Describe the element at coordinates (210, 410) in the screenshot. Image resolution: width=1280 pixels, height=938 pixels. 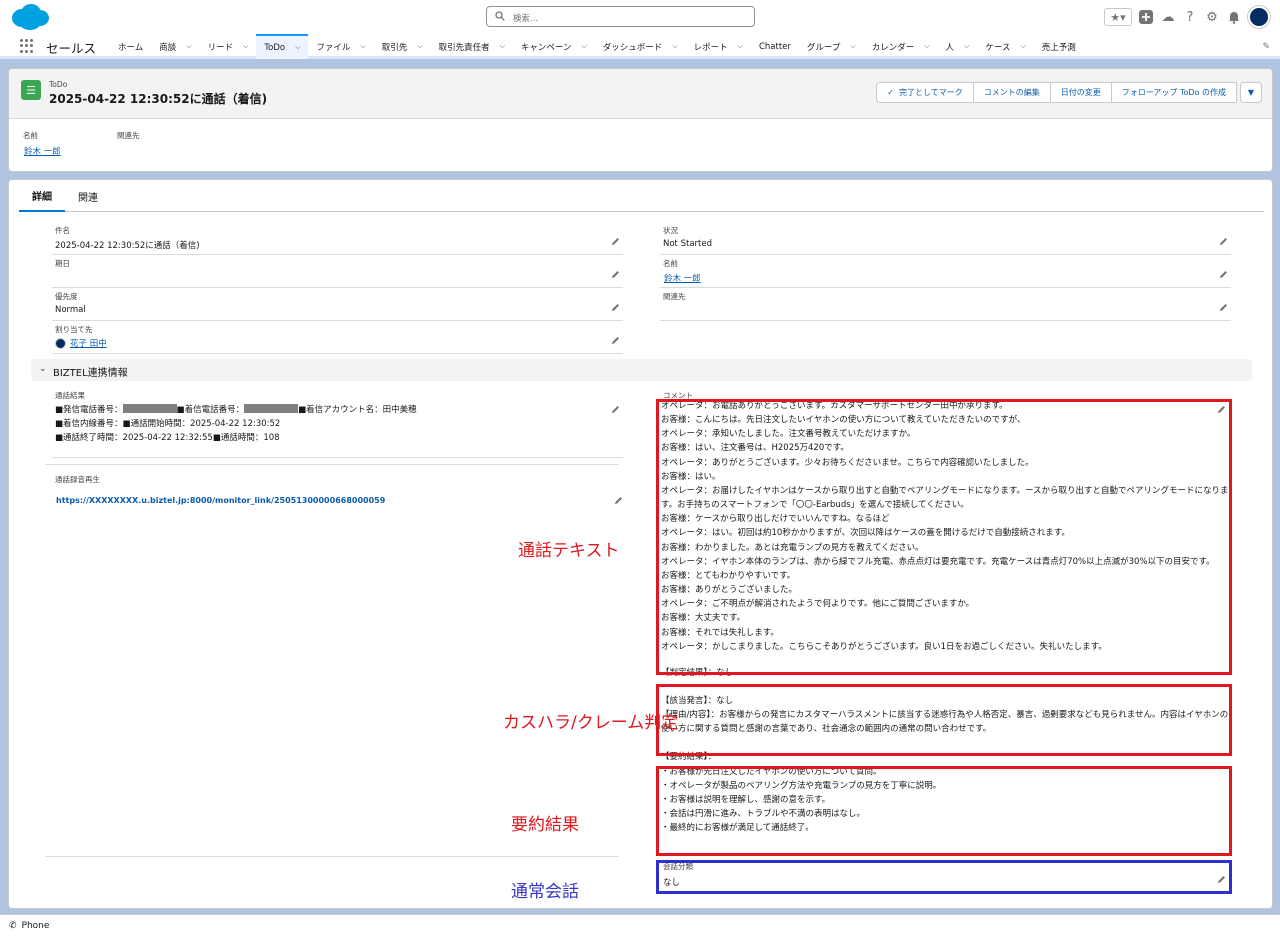
I see `callee-number-label: ■着信電話番号：` at that location.